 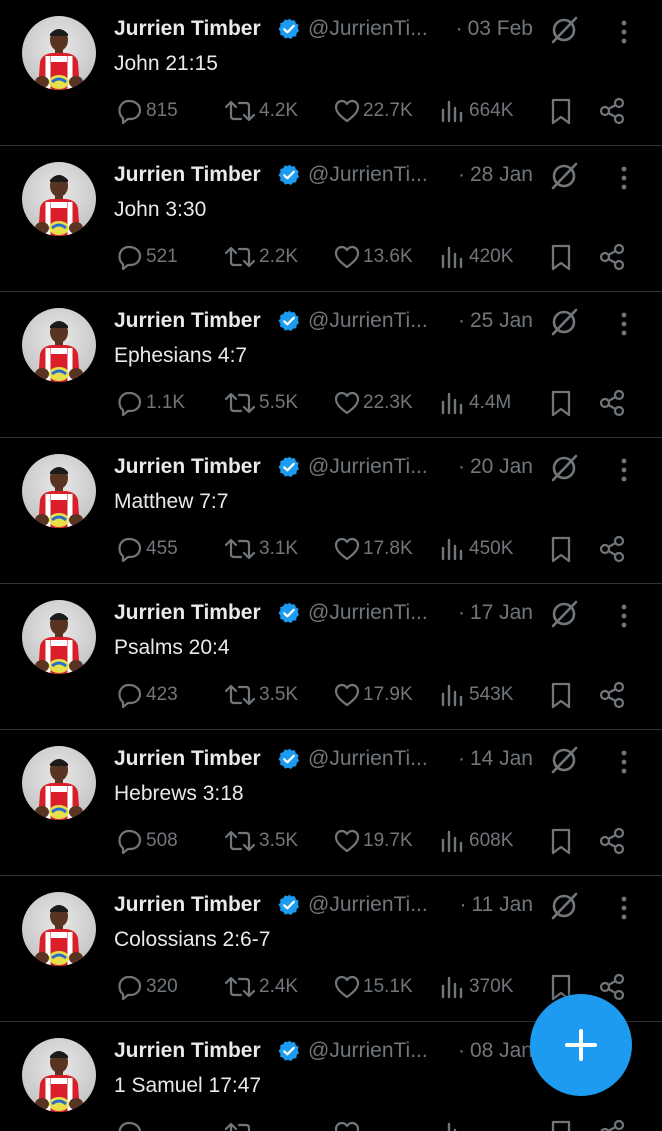 I want to click on compose-button, so click(x=581, y=1045).